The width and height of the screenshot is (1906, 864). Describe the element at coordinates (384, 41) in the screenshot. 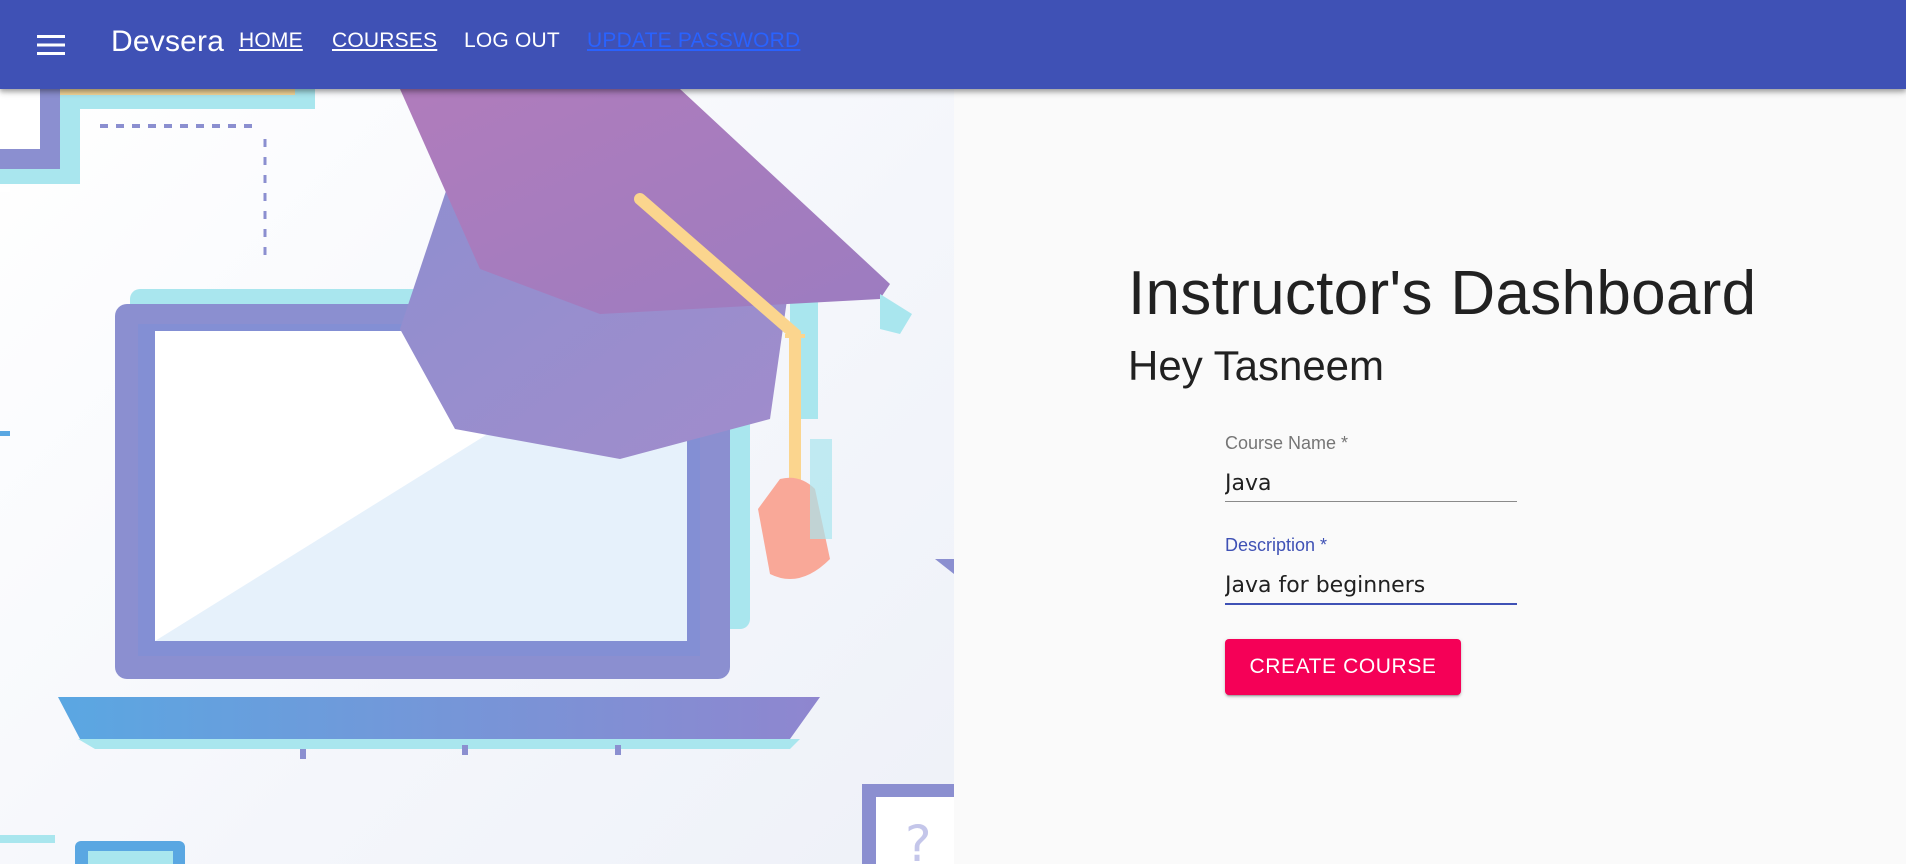

I see `nav-courses-link: COURSES` at that location.